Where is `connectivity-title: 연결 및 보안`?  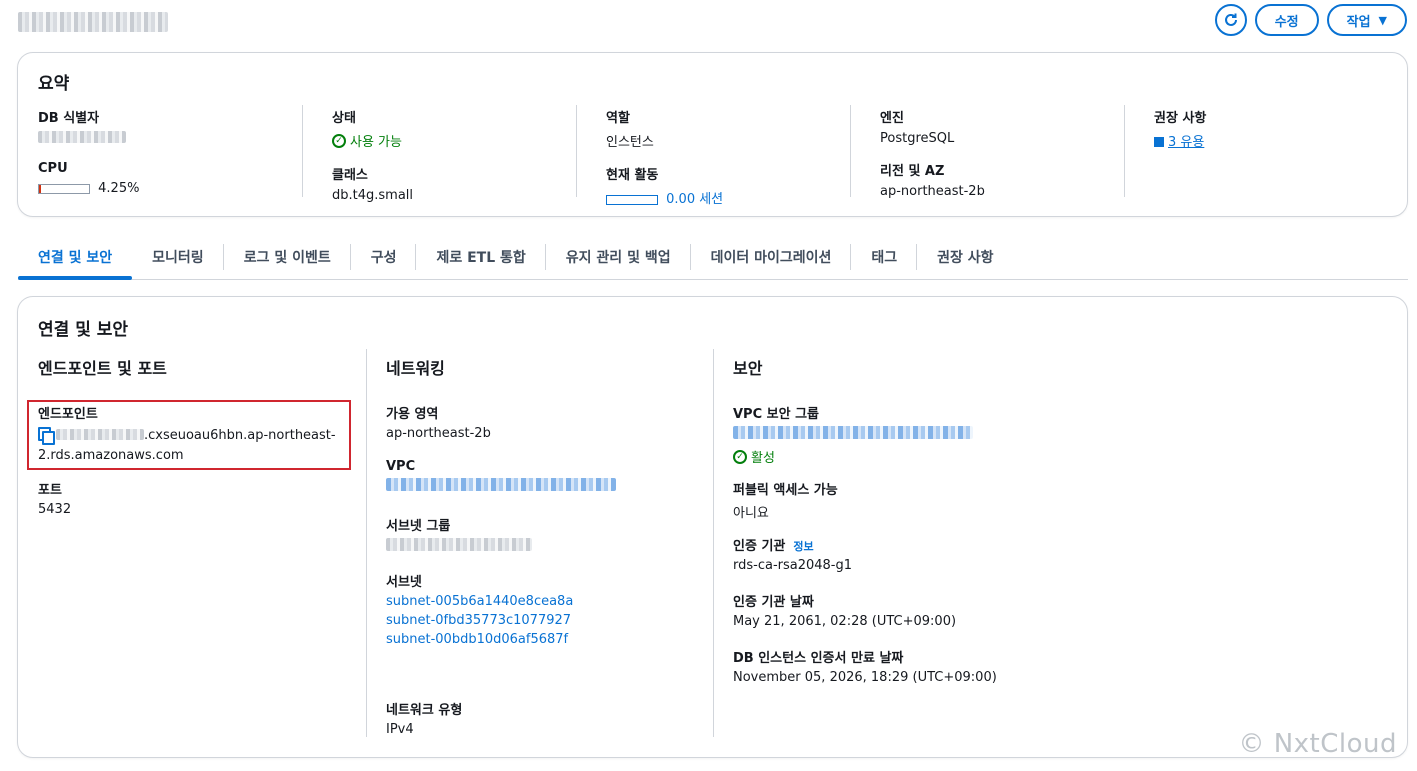
connectivity-title: 연결 및 보안 is located at coordinates (83, 330).